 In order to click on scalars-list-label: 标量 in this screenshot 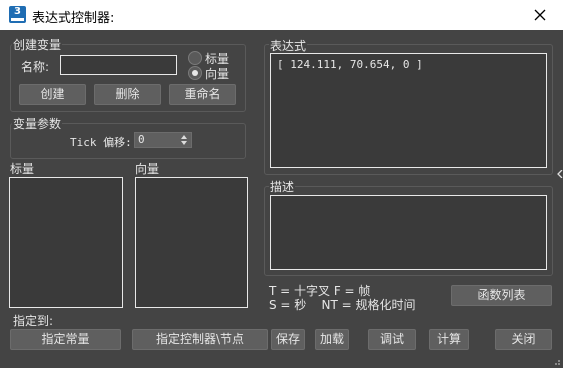, I will do `click(22, 169)`.